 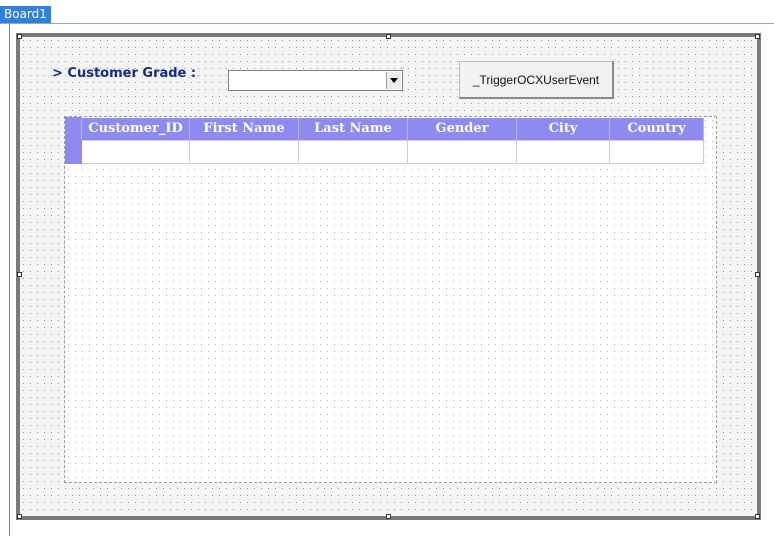 What do you see at coordinates (244, 152) in the screenshot?
I see `cell-first-name` at bounding box center [244, 152].